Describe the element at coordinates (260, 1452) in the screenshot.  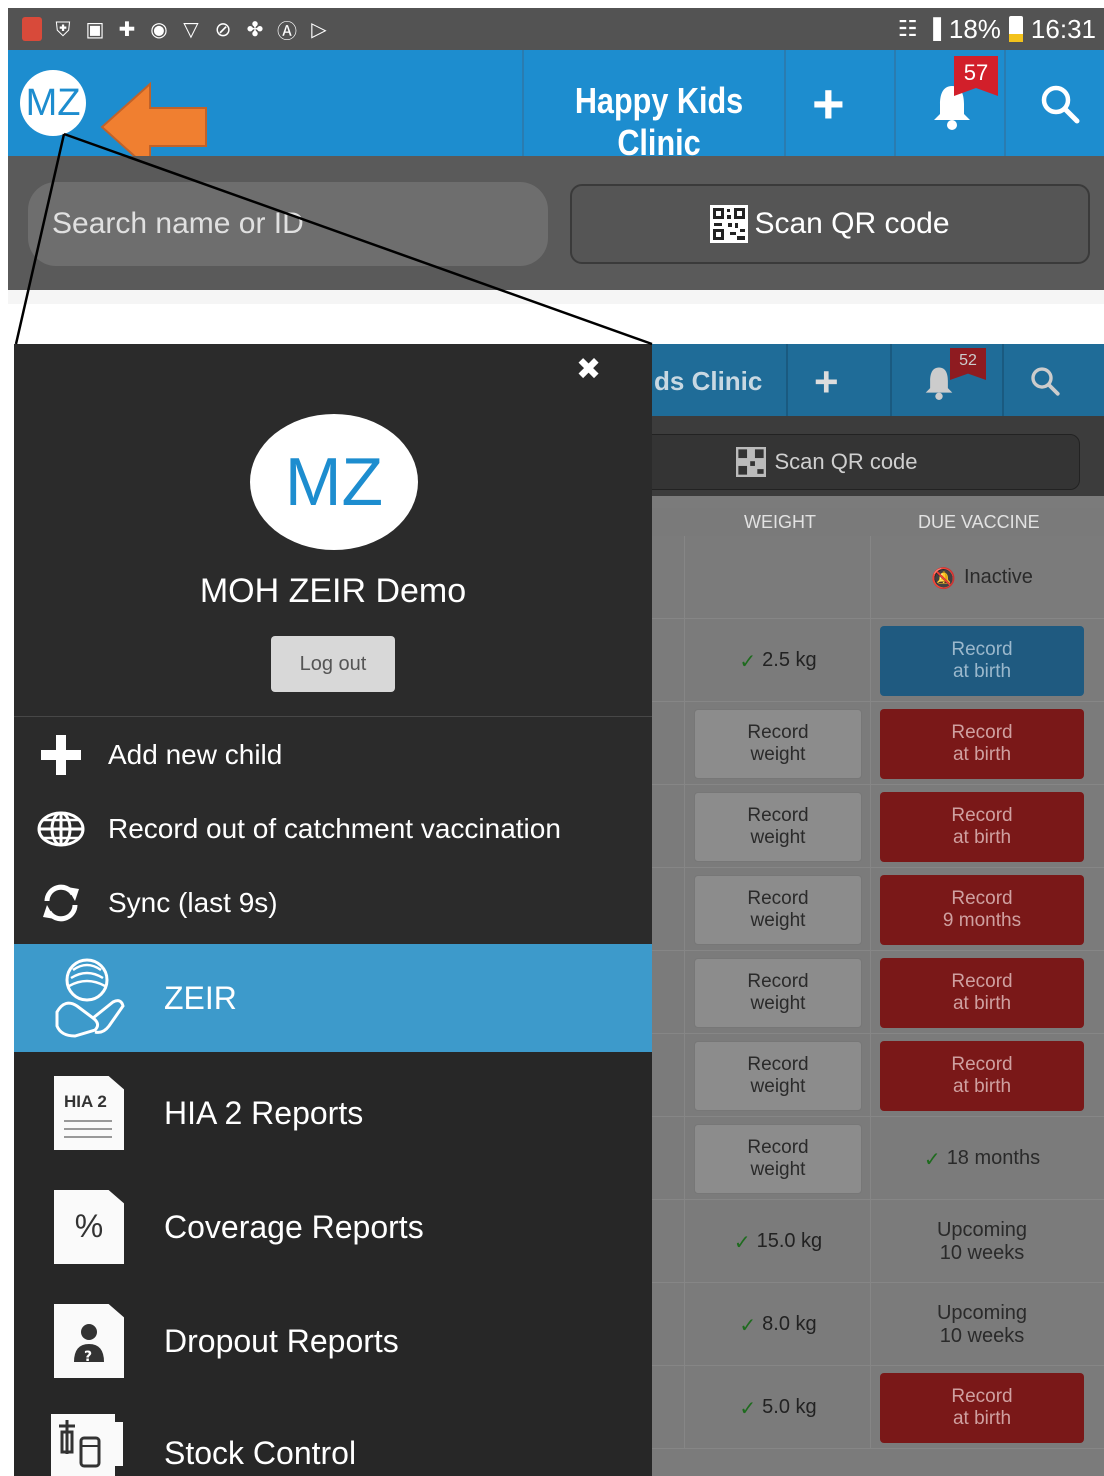
I see `nav-item-stock-control-label: Stock Control` at that location.